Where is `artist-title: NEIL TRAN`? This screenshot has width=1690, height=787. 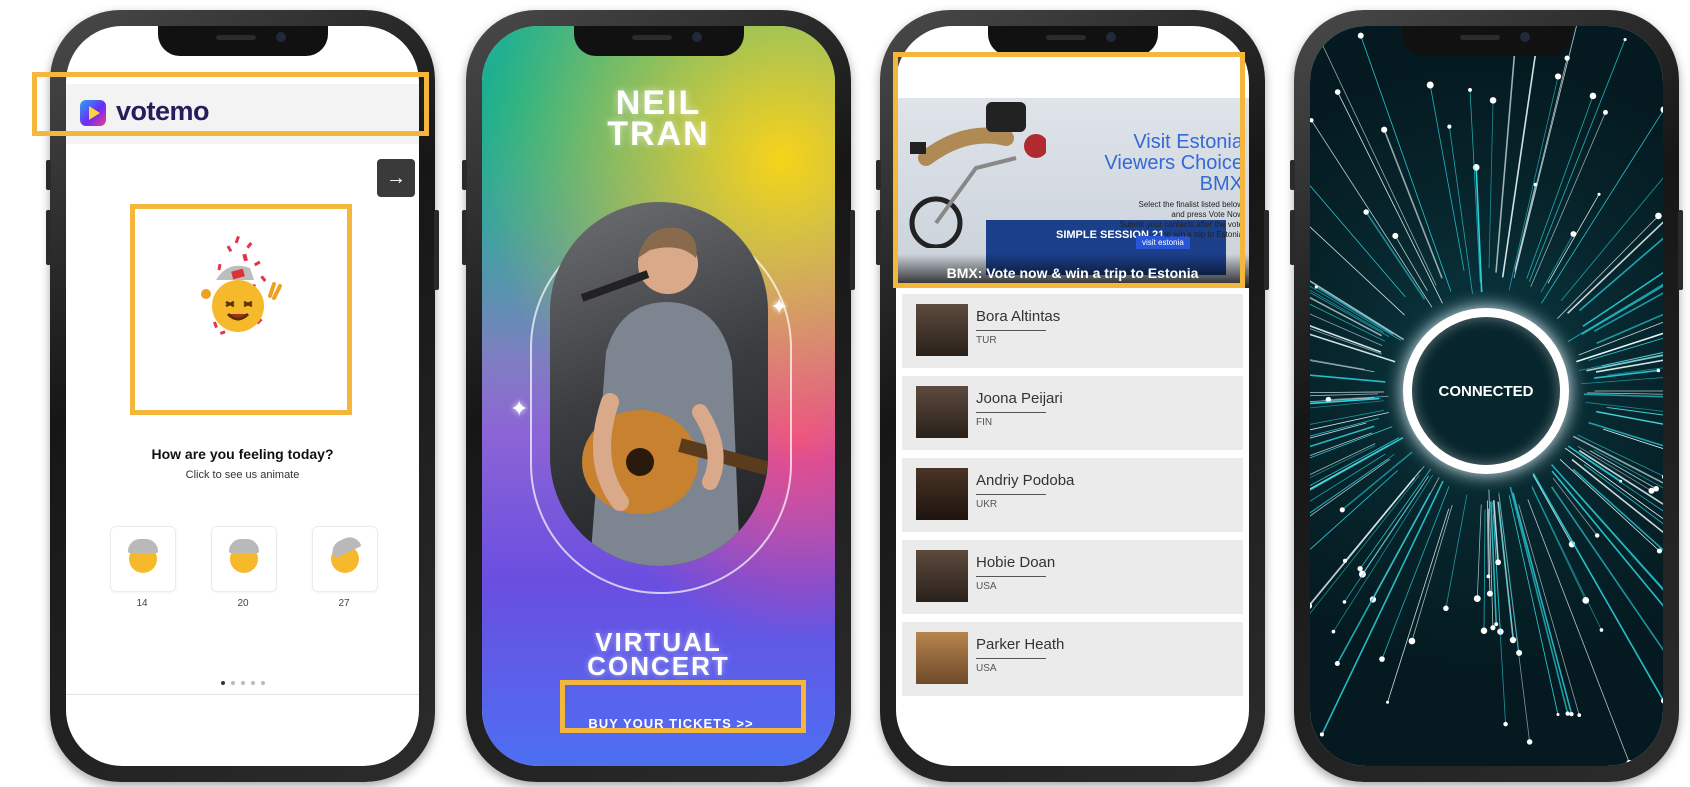
artist-title: NEIL TRAN is located at coordinates (658, 118).